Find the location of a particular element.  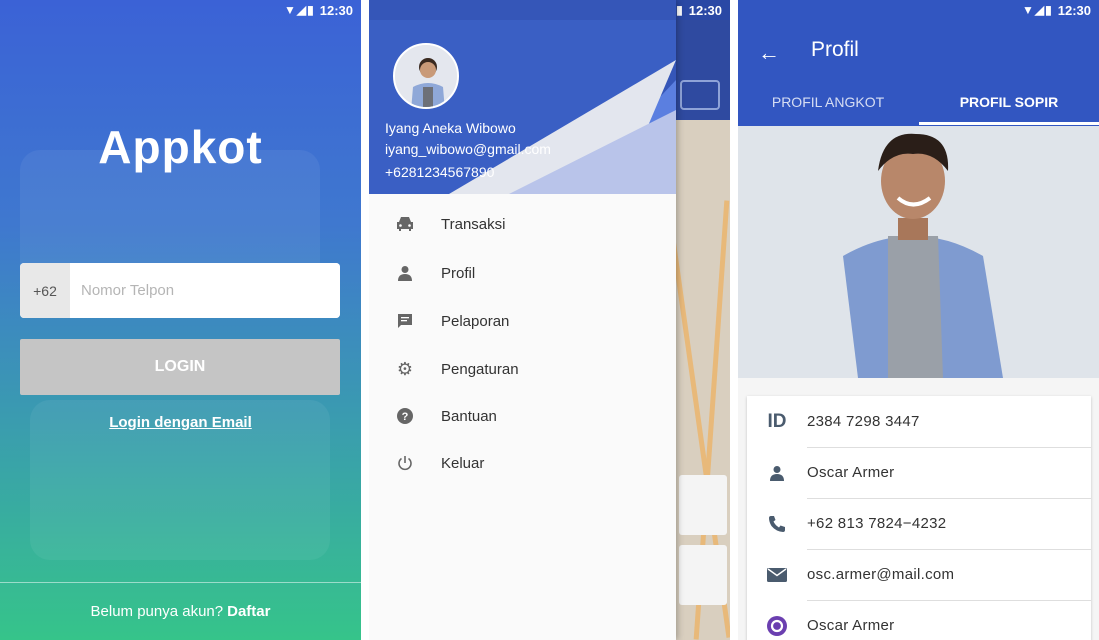

message-icon is located at coordinates (405, 321).